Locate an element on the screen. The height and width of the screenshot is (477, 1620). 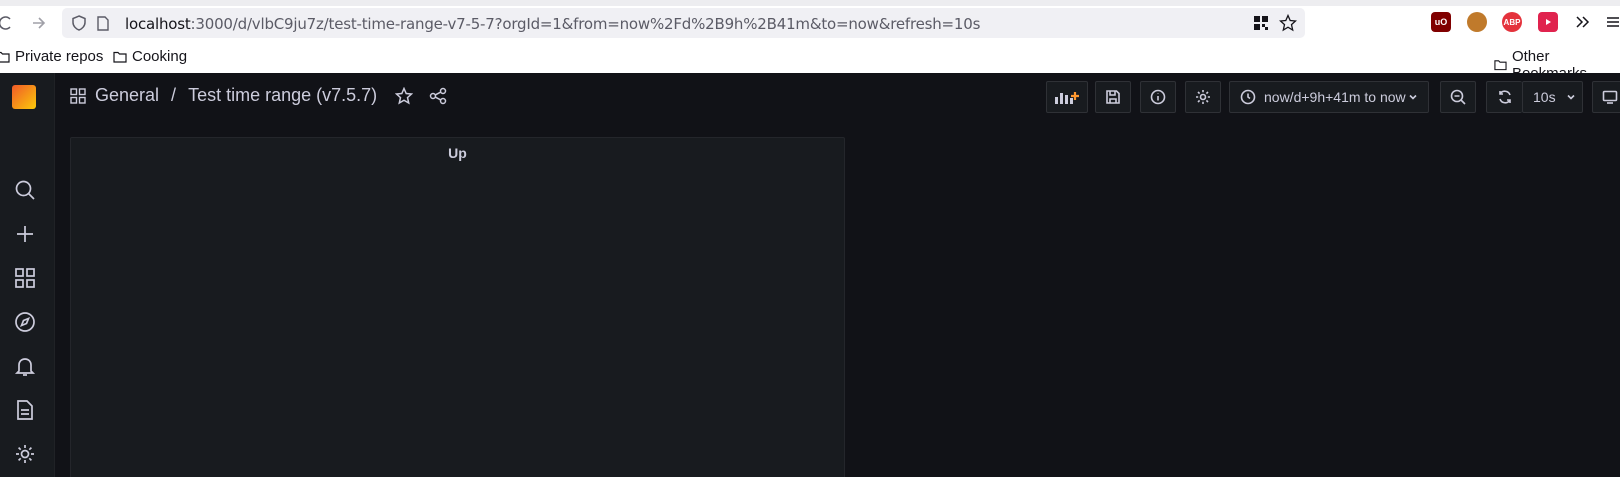
save-dashboard-button is located at coordinates (1113, 97).